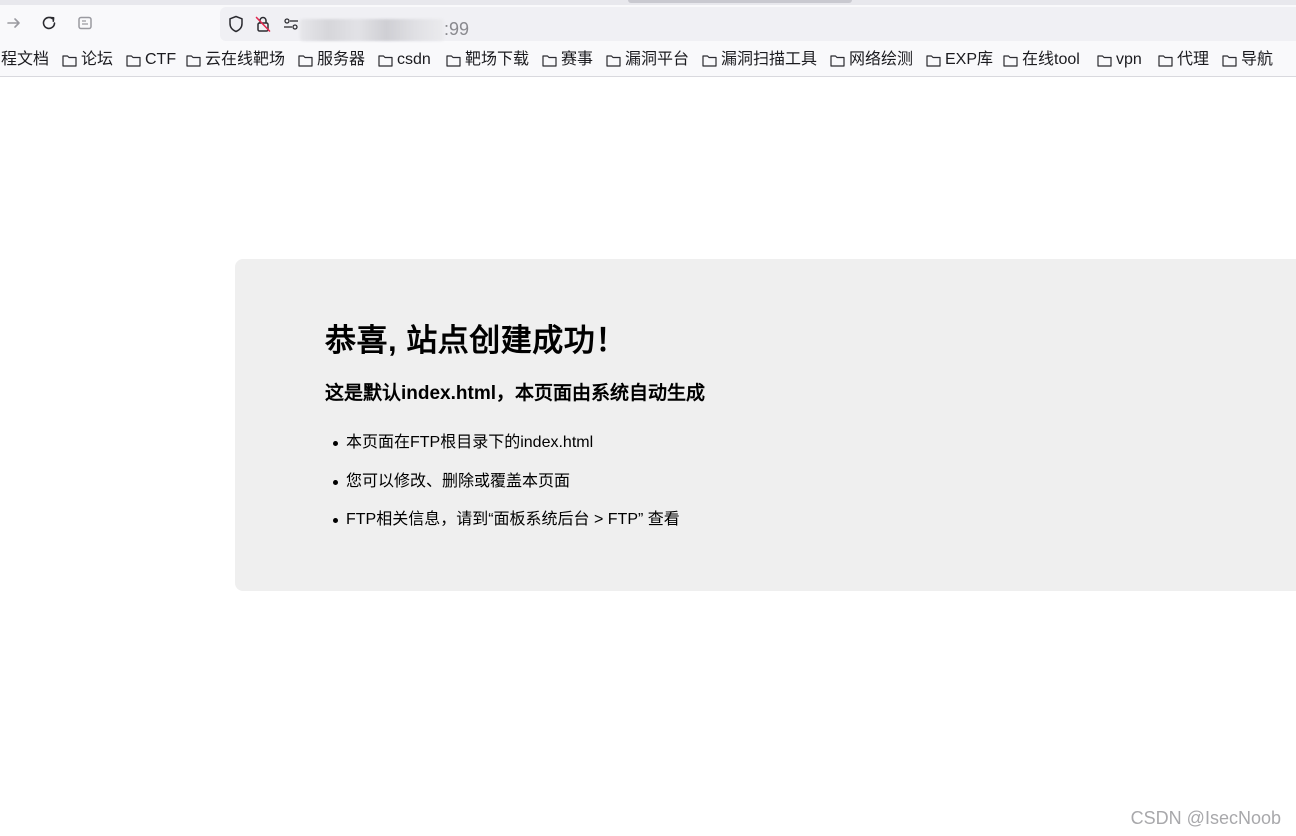  I want to click on bookmark-label: 导航, so click(1257, 59).